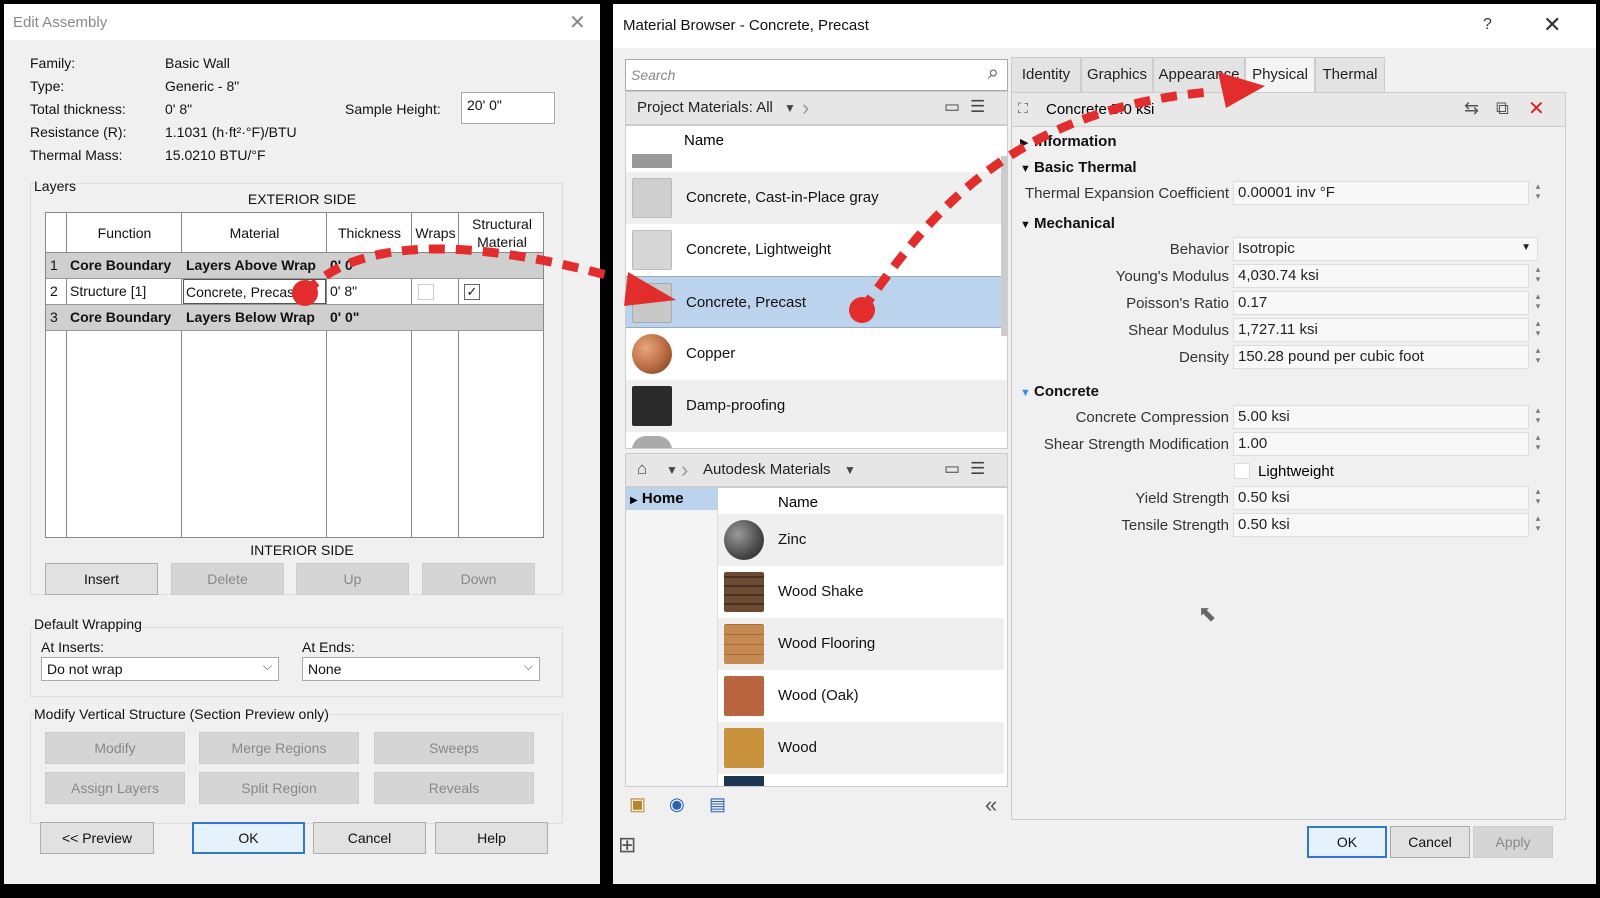 The image size is (1600, 898). Describe the element at coordinates (491, 838) in the screenshot. I see `help-button: Help` at that location.